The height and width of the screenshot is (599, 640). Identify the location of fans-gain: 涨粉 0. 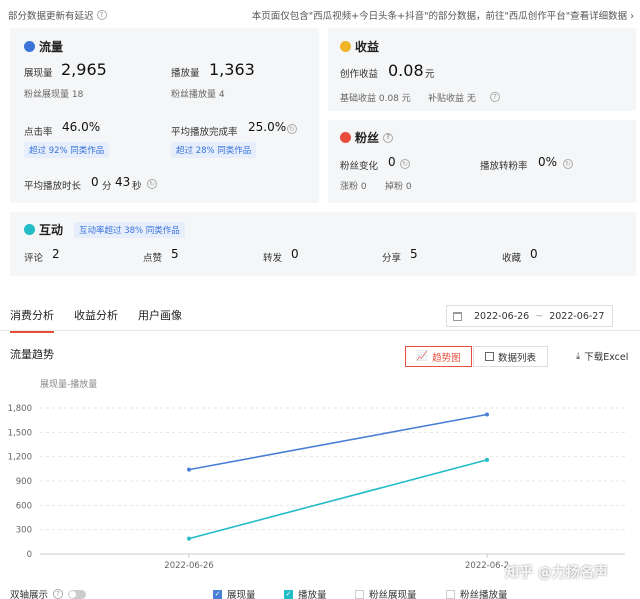
(353, 187).